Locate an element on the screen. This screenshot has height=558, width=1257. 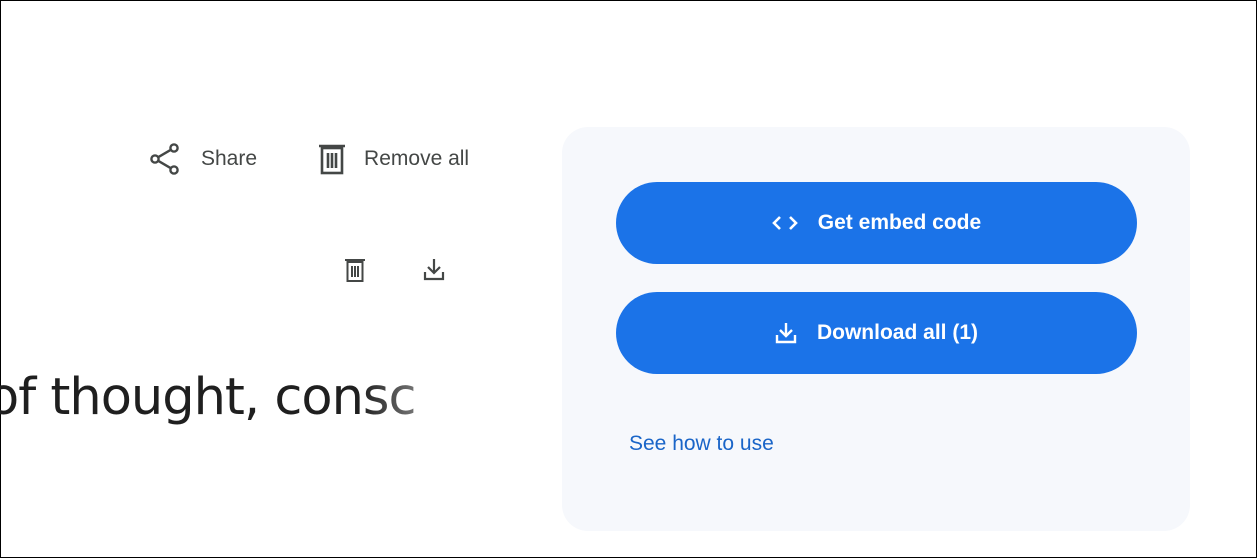
see-how-to-use-link: See how to use is located at coordinates (701, 444).